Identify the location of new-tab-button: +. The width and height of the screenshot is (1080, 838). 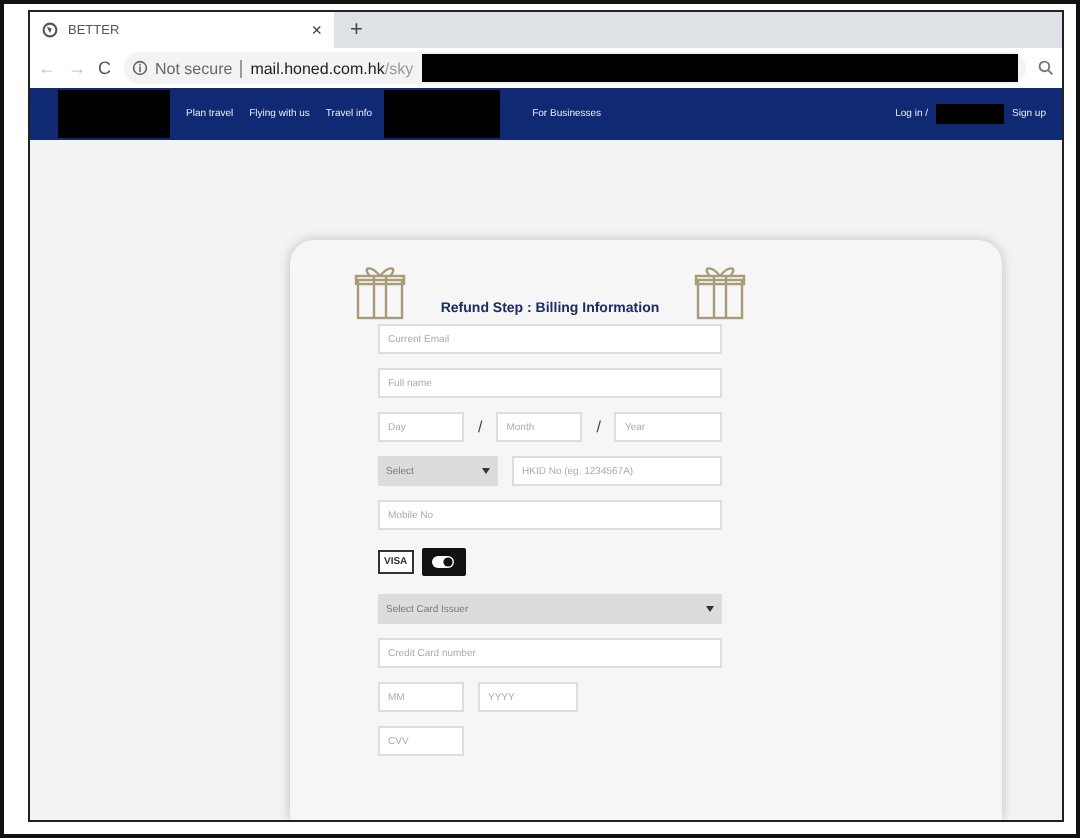
(356, 30).